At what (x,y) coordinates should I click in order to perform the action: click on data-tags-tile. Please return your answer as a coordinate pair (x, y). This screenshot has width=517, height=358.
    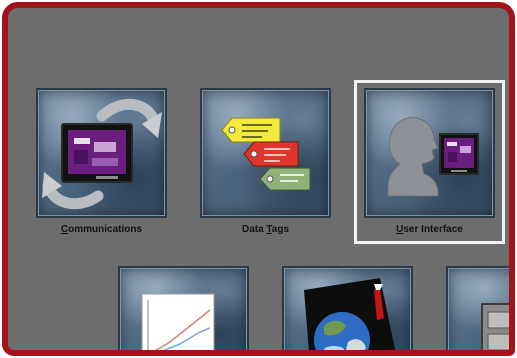
    Looking at the image, I should click on (265, 153).